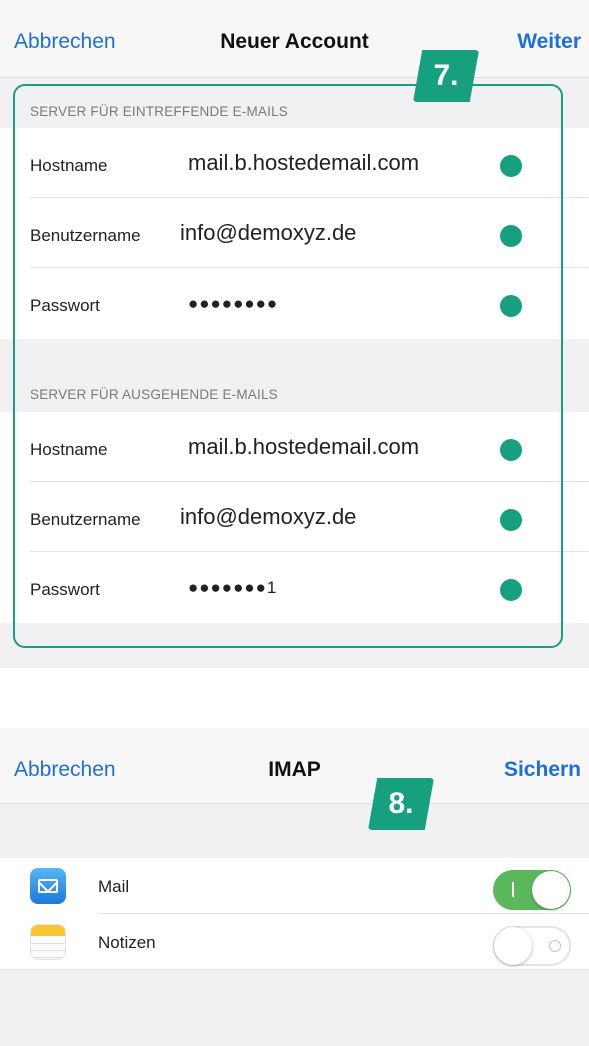  What do you see at coordinates (294, 303) in the screenshot?
I see `incoming-password-row: Passwort ●●●●●●●●` at bounding box center [294, 303].